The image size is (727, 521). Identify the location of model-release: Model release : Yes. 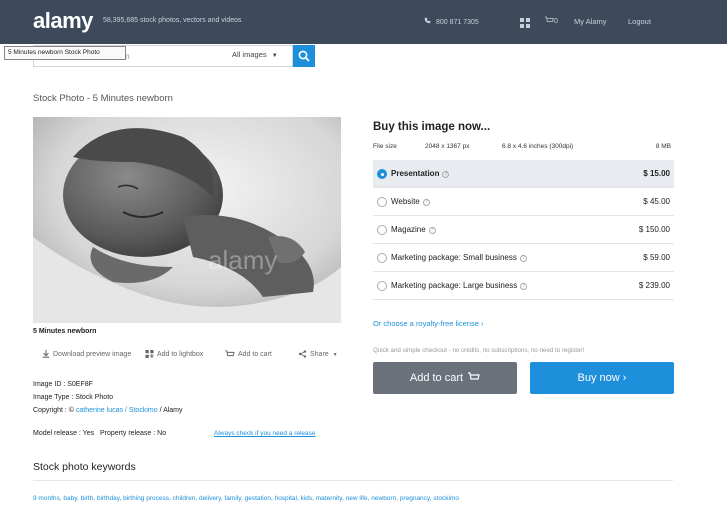
(64, 433).